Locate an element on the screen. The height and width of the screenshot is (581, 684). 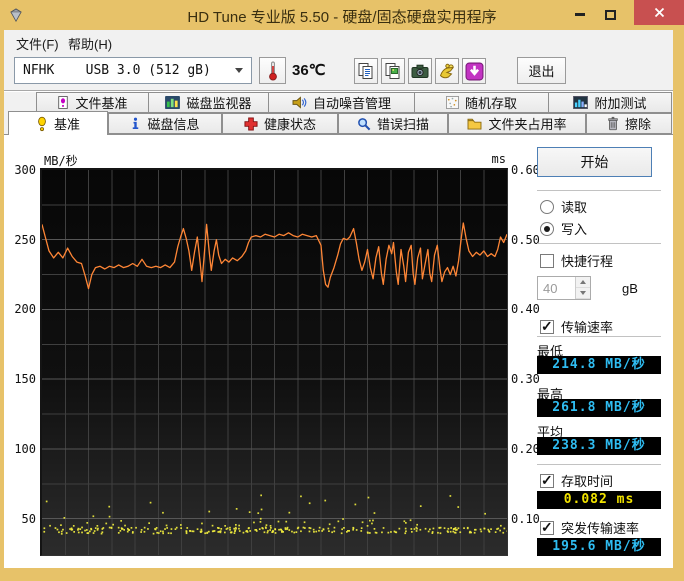
tab-folder-usage: 文件夹占用率 is located at coordinates (517, 123).